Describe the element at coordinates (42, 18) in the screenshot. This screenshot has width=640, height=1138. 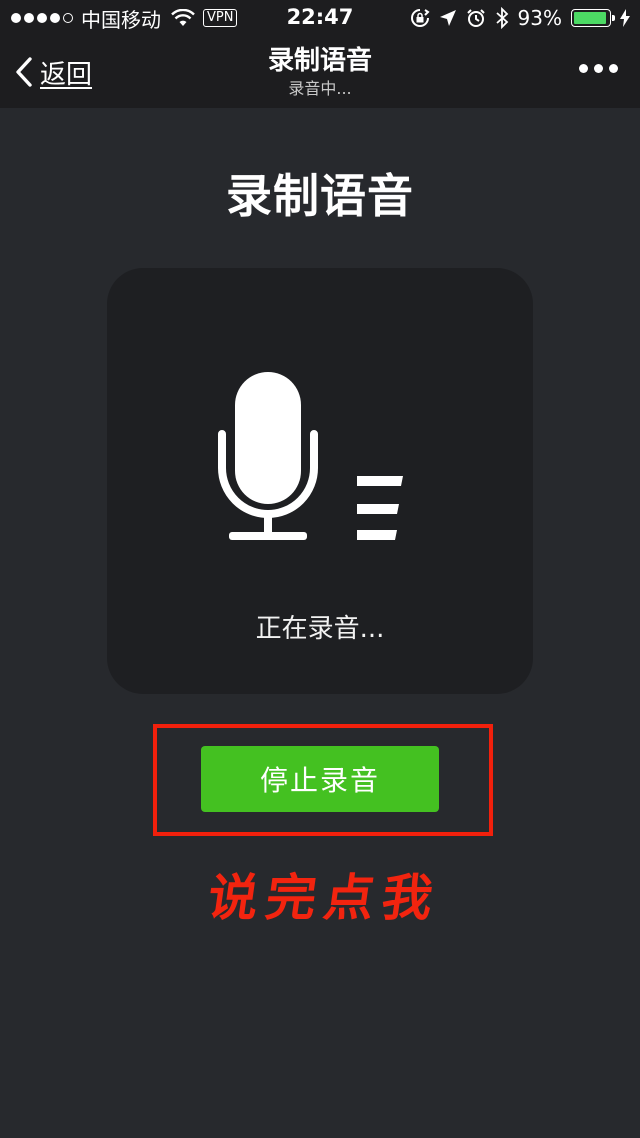
I see `signal-icon` at that location.